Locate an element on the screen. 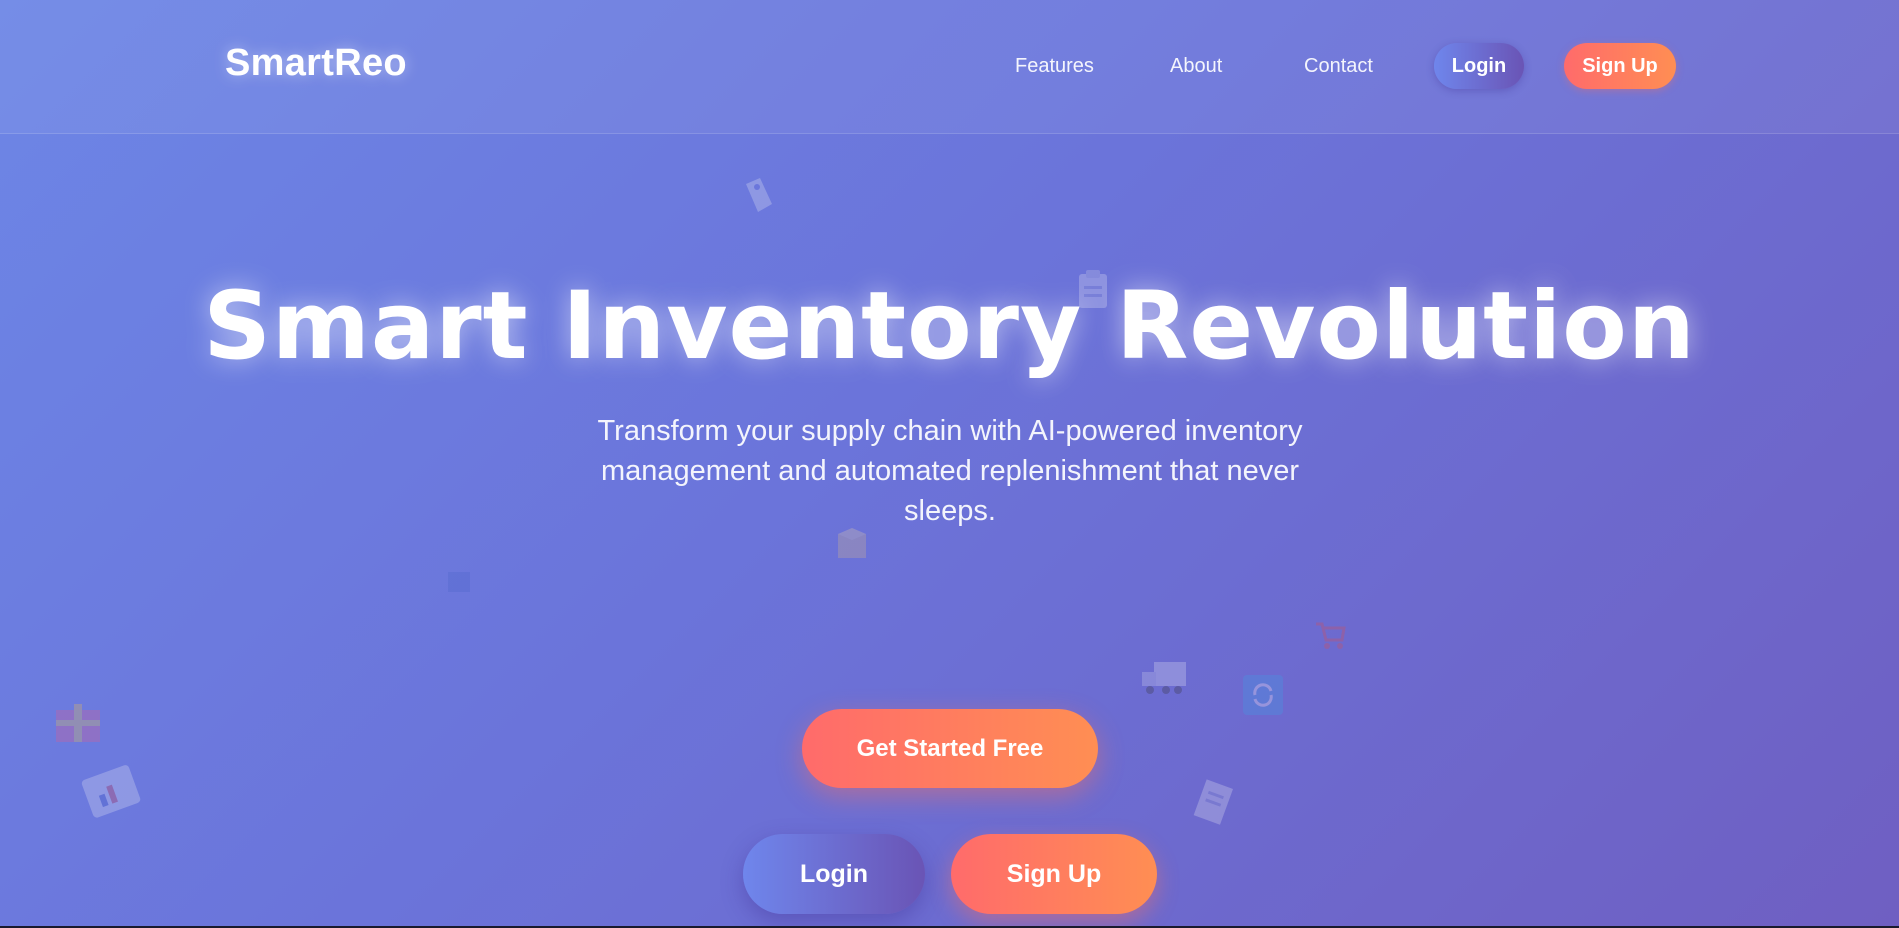 This screenshot has width=1899, height=928. box-icon is located at coordinates (459, 582).